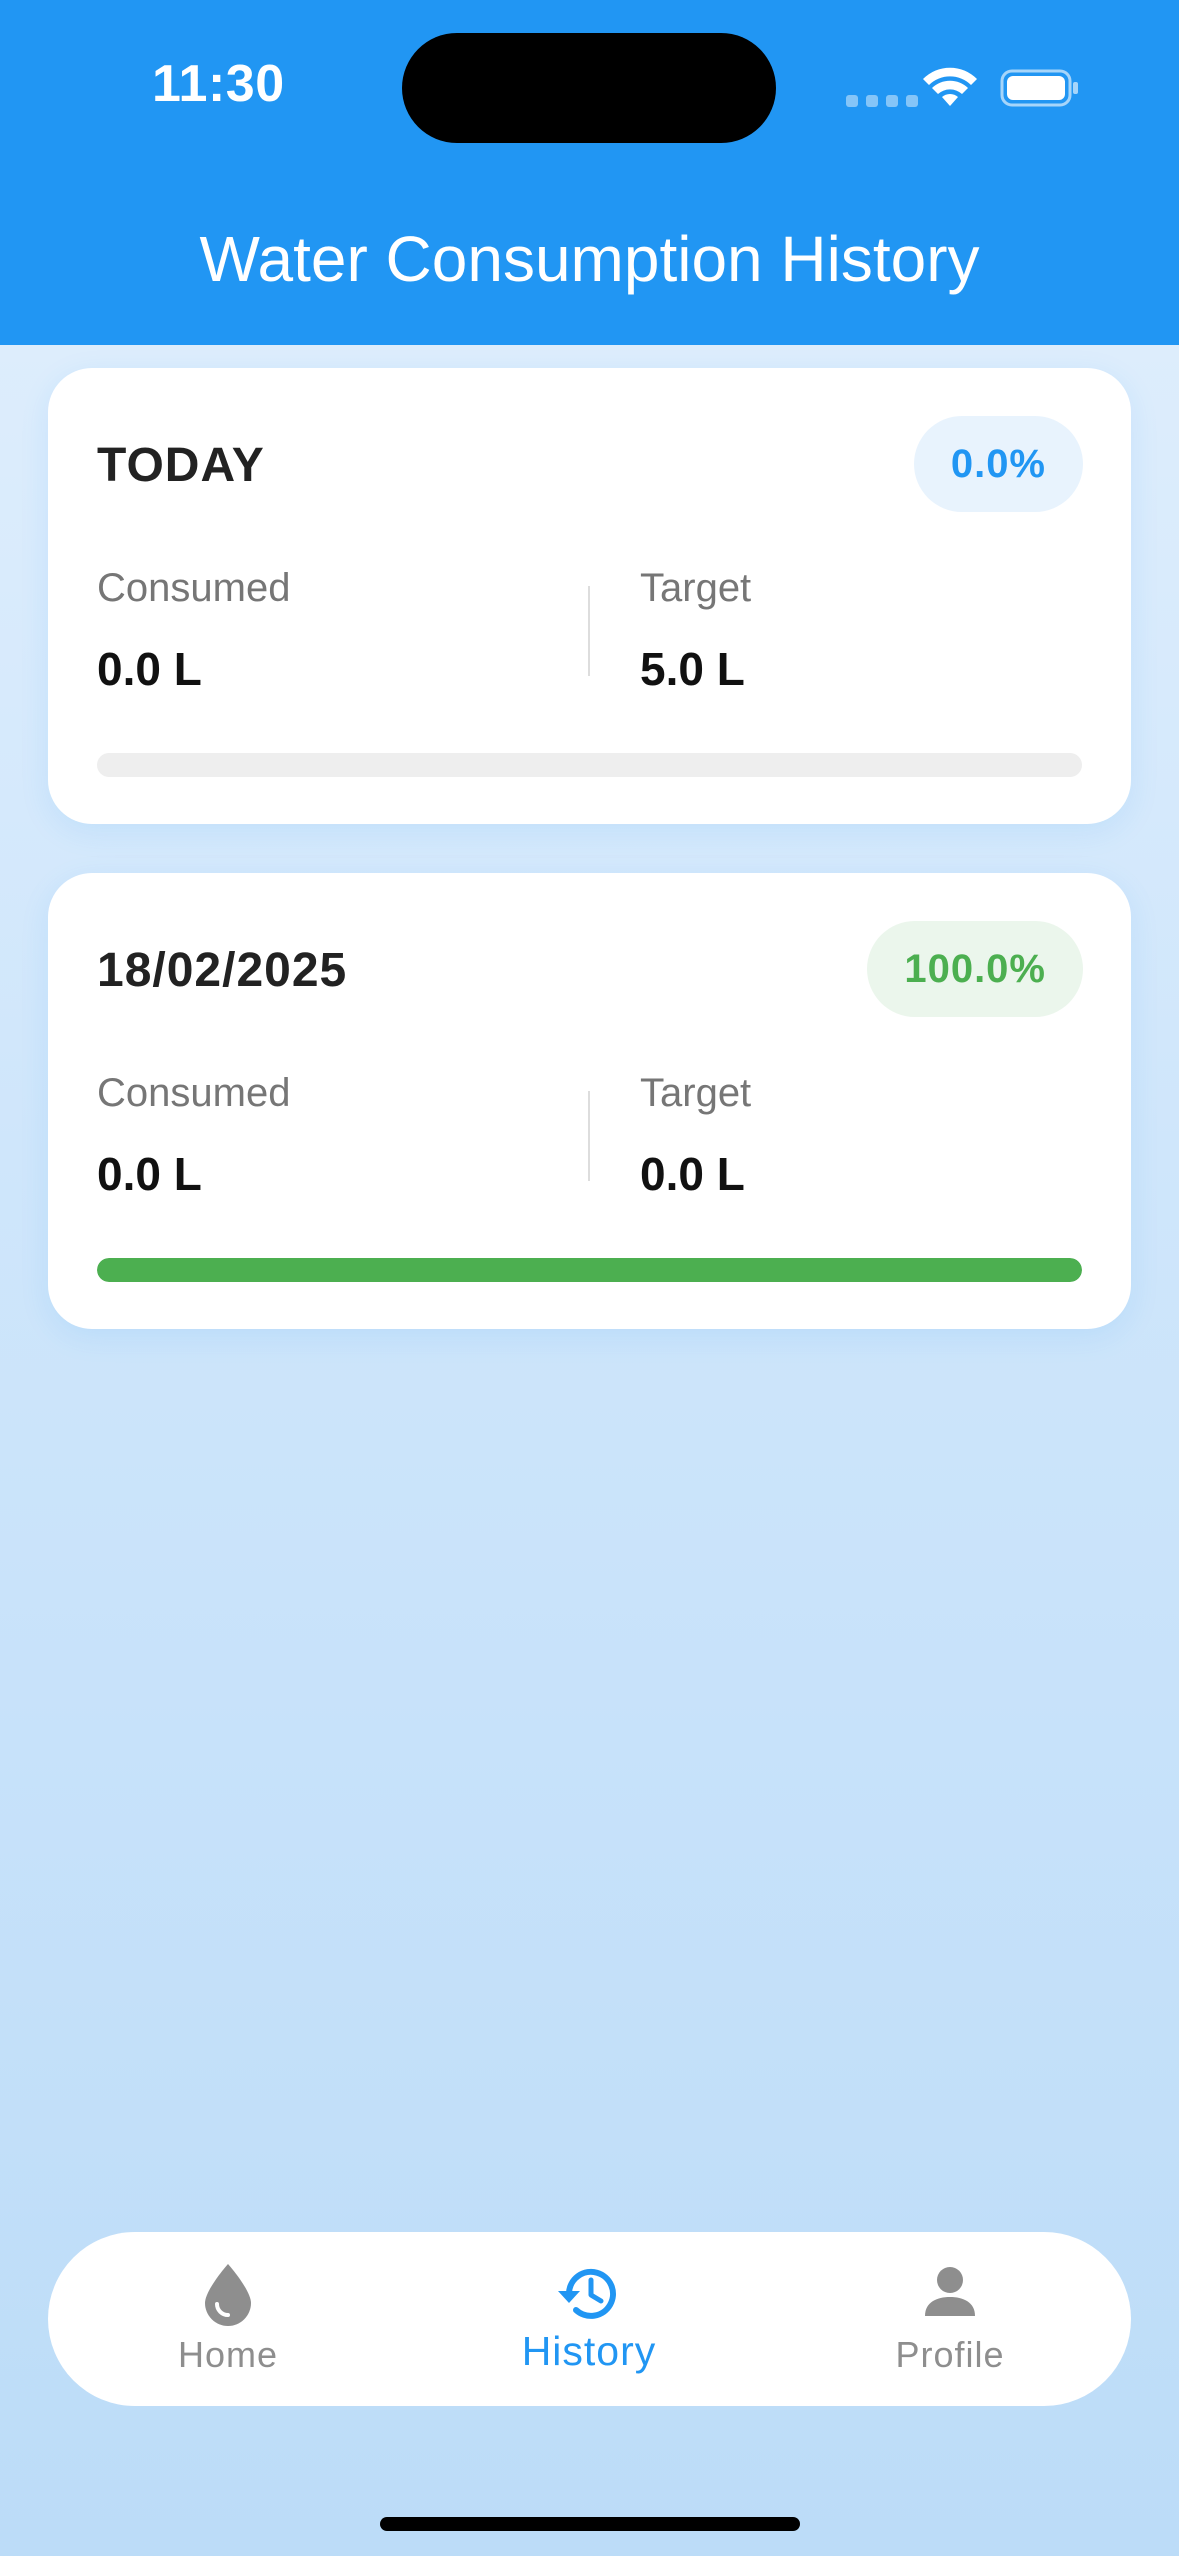 This screenshot has height=2556, width=1179. What do you see at coordinates (589, 2351) in the screenshot?
I see `nav-label: History` at bounding box center [589, 2351].